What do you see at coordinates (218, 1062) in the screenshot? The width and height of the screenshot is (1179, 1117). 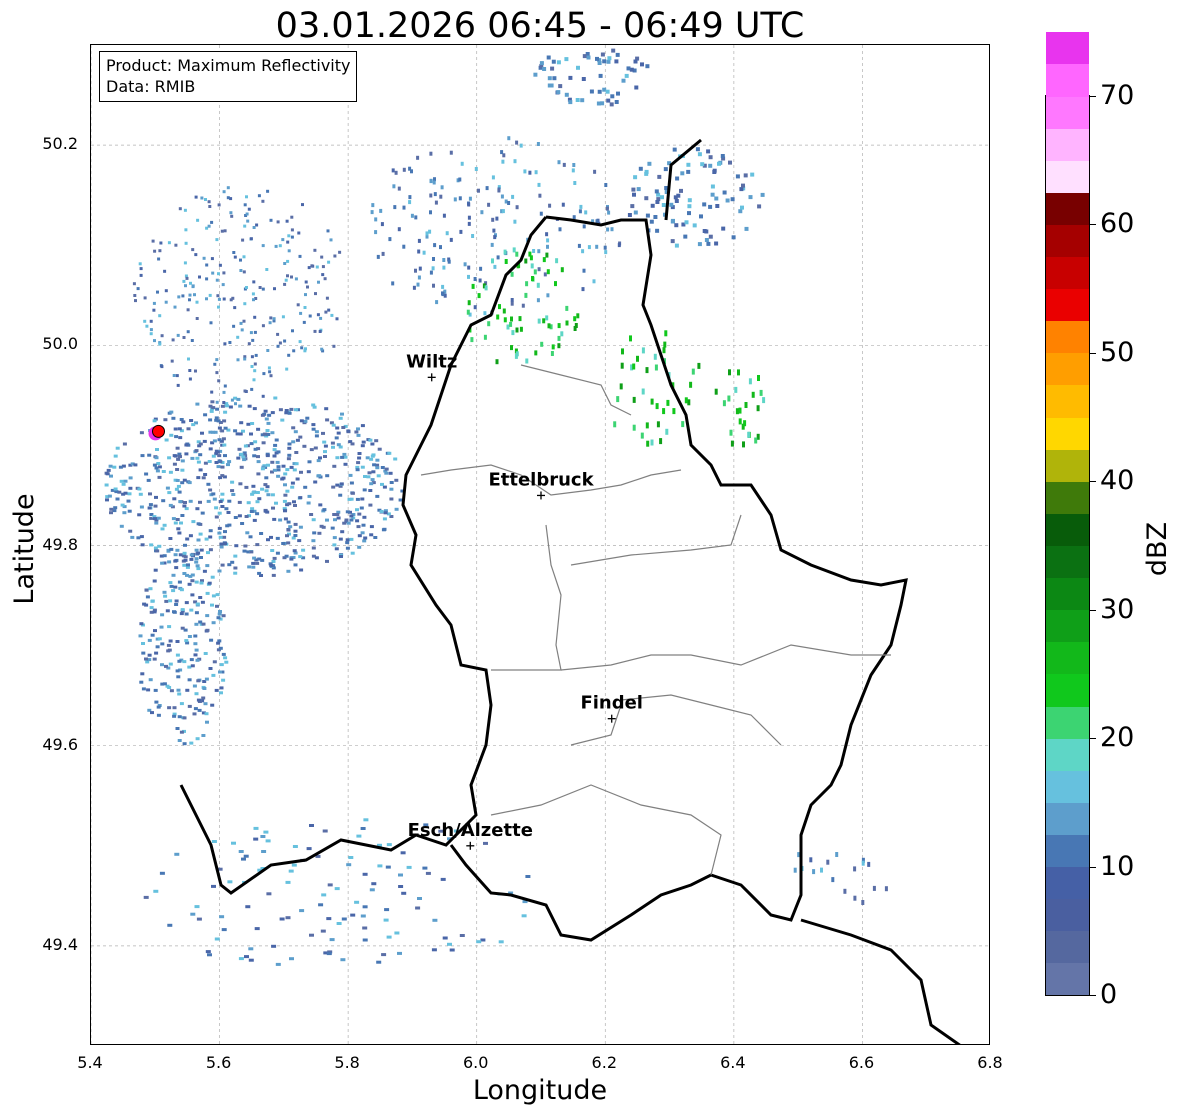 I see `x-tick-label: 5.6` at bounding box center [218, 1062].